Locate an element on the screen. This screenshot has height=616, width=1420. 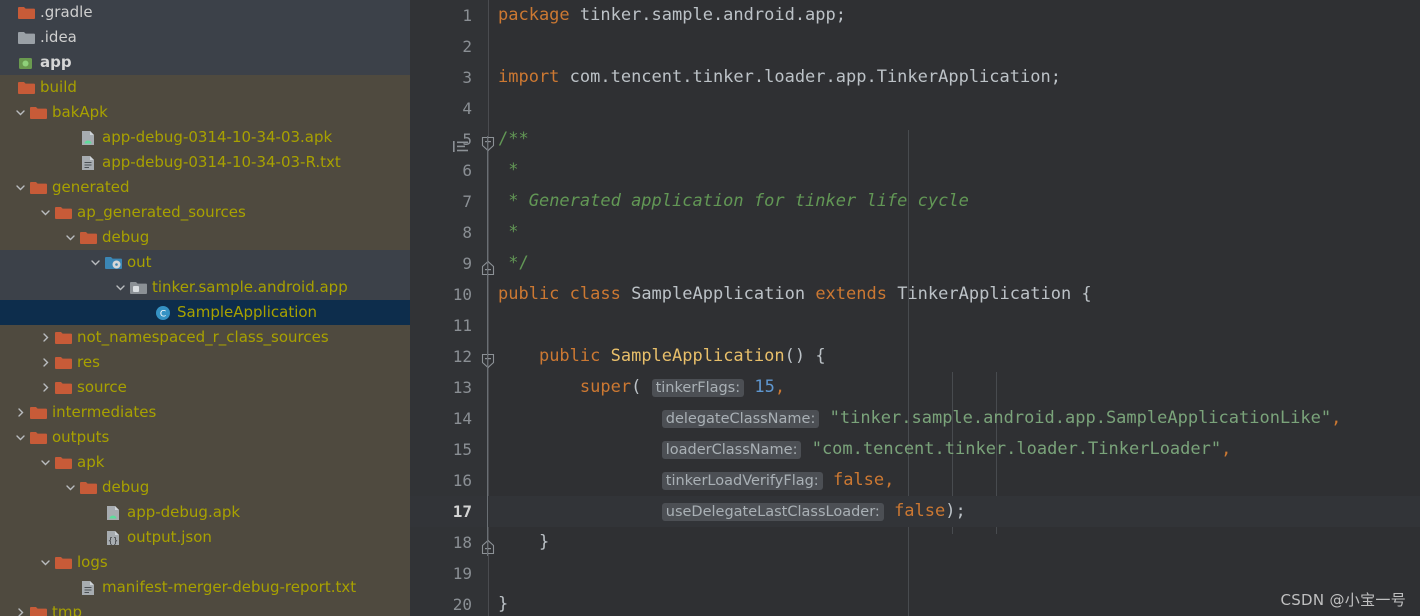
tree-item-ap-generated-sources: ap_generated_sources is located at coordinates (205, 212).